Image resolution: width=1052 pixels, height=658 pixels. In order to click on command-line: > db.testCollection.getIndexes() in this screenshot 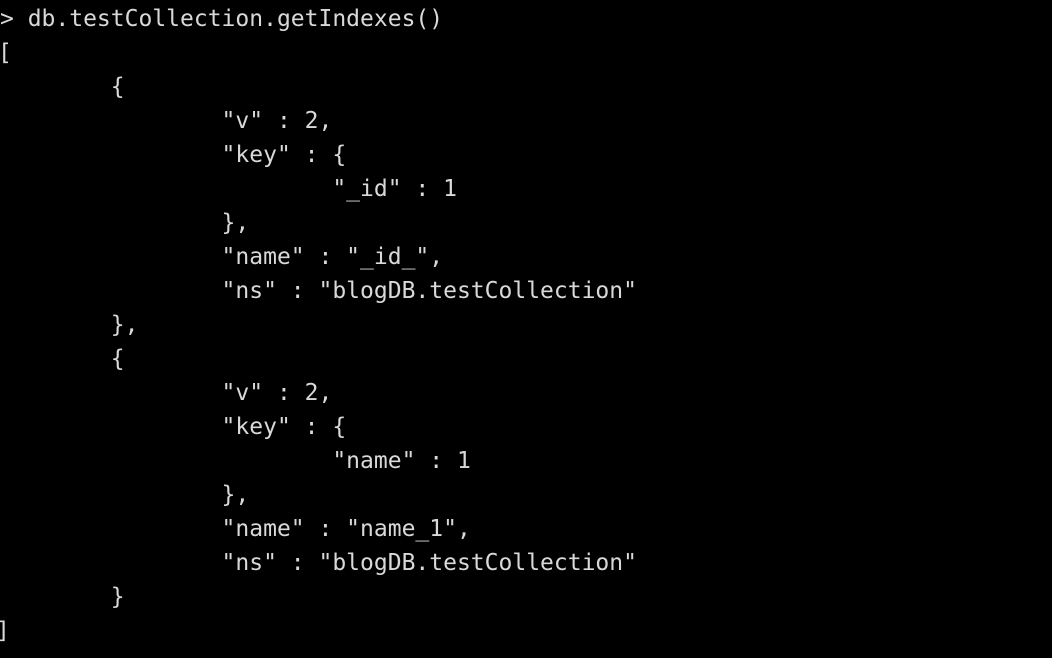, I will do `click(222, 19)`.